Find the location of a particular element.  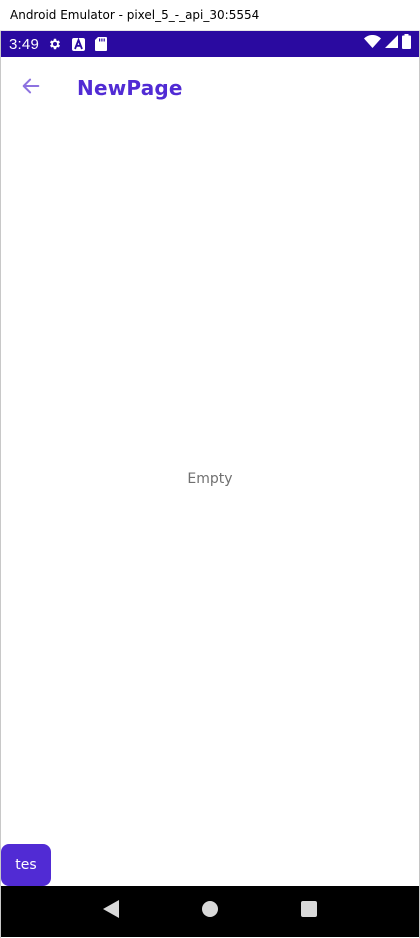

app-bar: NewPage is located at coordinates (210, 88).